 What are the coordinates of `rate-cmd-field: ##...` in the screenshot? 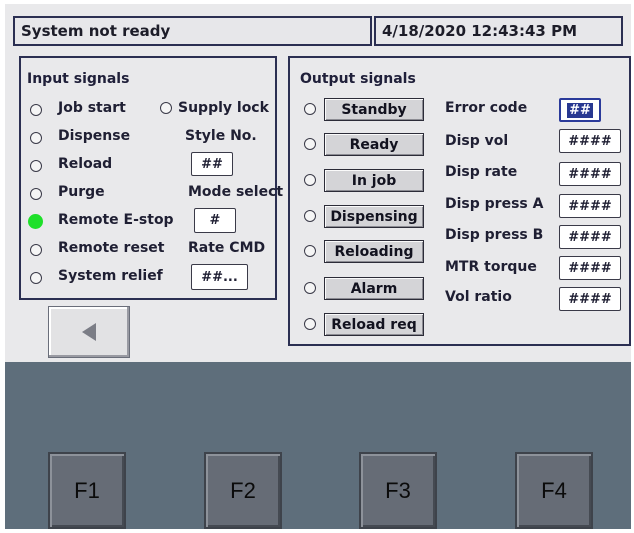 It's located at (219, 277).